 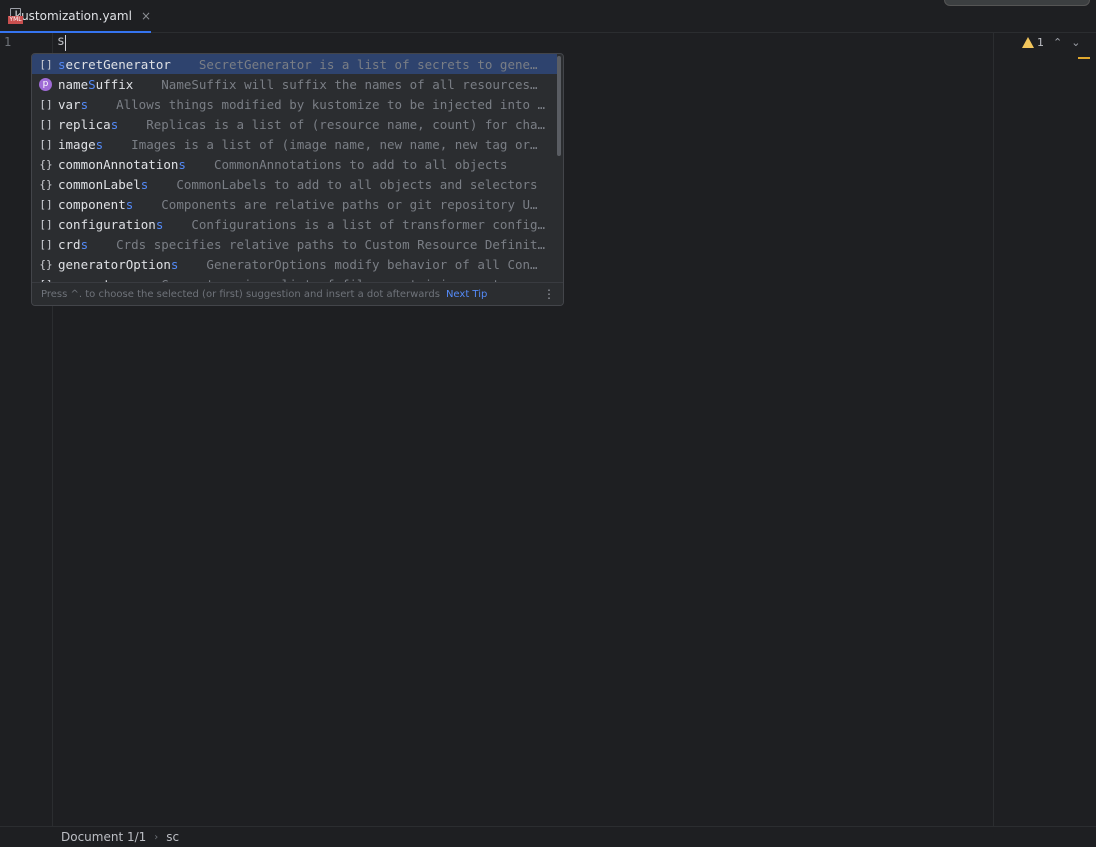 What do you see at coordinates (103, 837) in the screenshot?
I see `breadcrumb-document: Document 1/1` at bounding box center [103, 837].